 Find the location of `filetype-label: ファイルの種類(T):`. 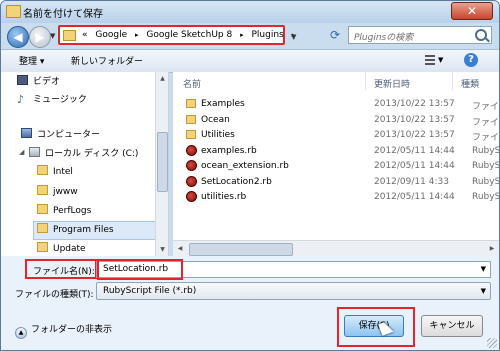

filetype-label: ファイルの種類(T): is located at coordinates (54, 295).